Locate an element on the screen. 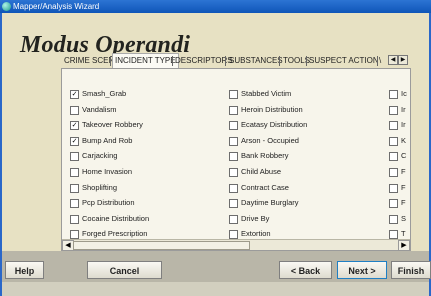 The width and height of the screenshot is (431, 296). scrollbar-thumb is located at coordinates (161, 245).